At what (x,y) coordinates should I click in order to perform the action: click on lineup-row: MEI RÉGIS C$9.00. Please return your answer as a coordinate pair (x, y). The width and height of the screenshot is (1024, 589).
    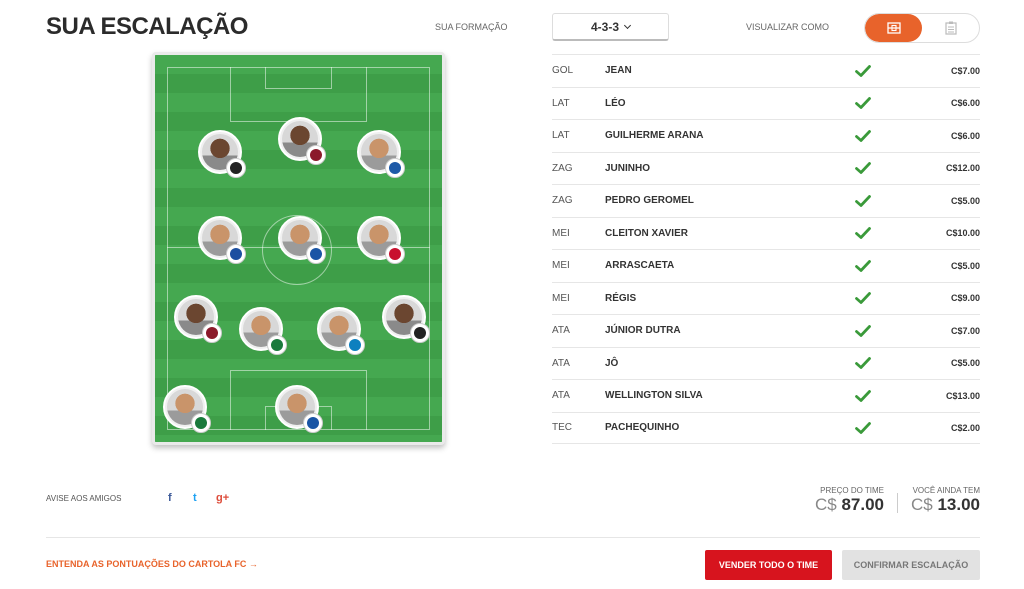
    Looking at the image, I should click on (766, 298).